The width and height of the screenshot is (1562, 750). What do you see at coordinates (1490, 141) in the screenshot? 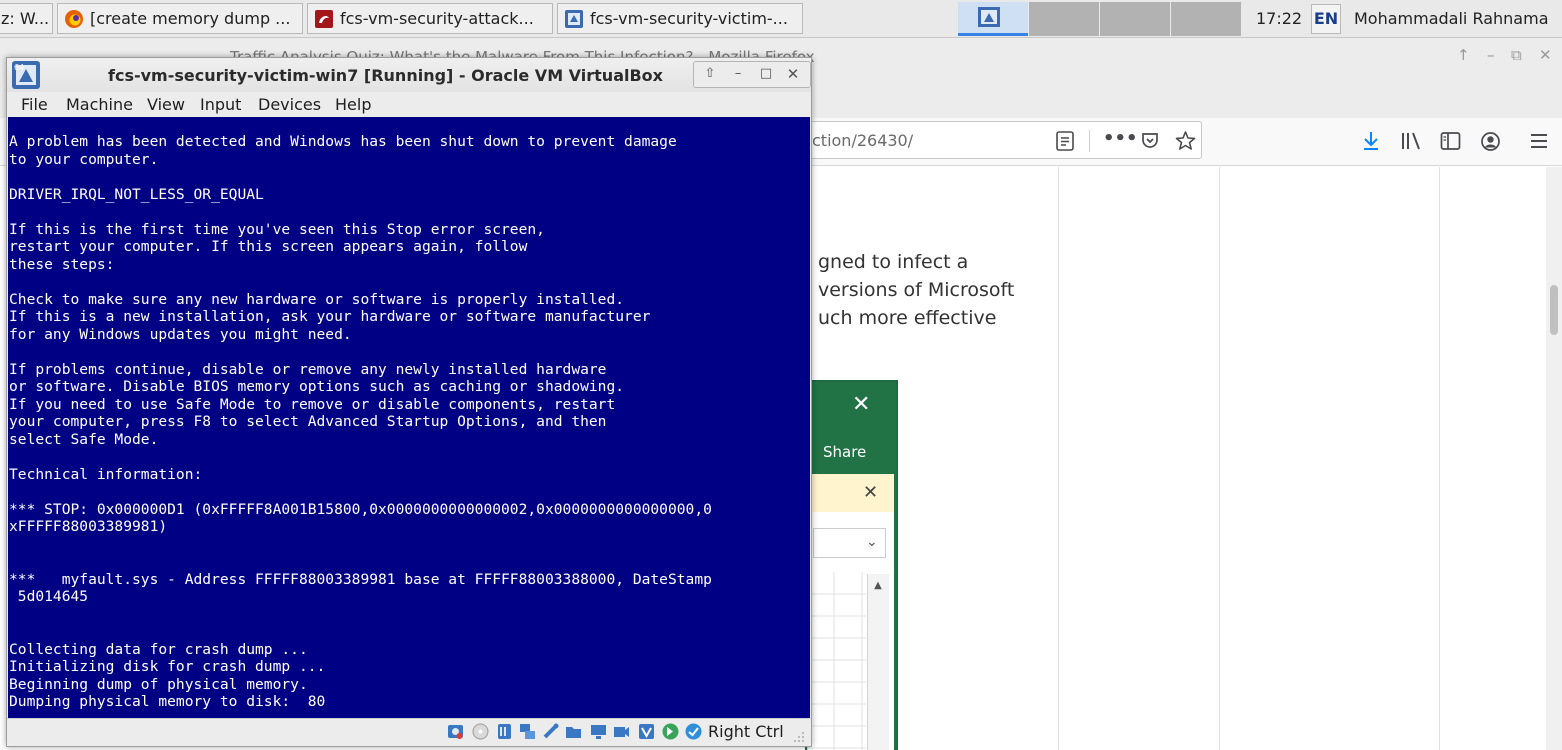
I see `account-icon` at bounding box center [1490, 141].